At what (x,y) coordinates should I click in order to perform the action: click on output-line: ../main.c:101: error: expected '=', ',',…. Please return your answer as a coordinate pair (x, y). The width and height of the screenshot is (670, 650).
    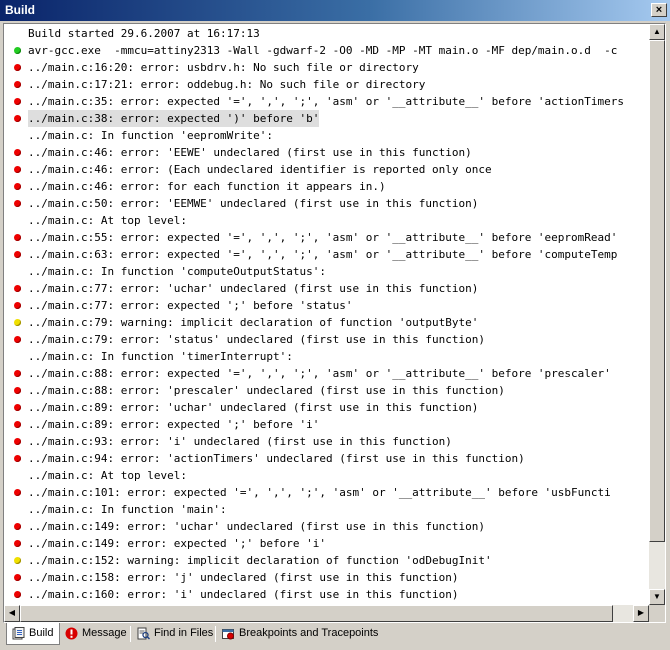
    Looking at the image, I should click on (326, 492).